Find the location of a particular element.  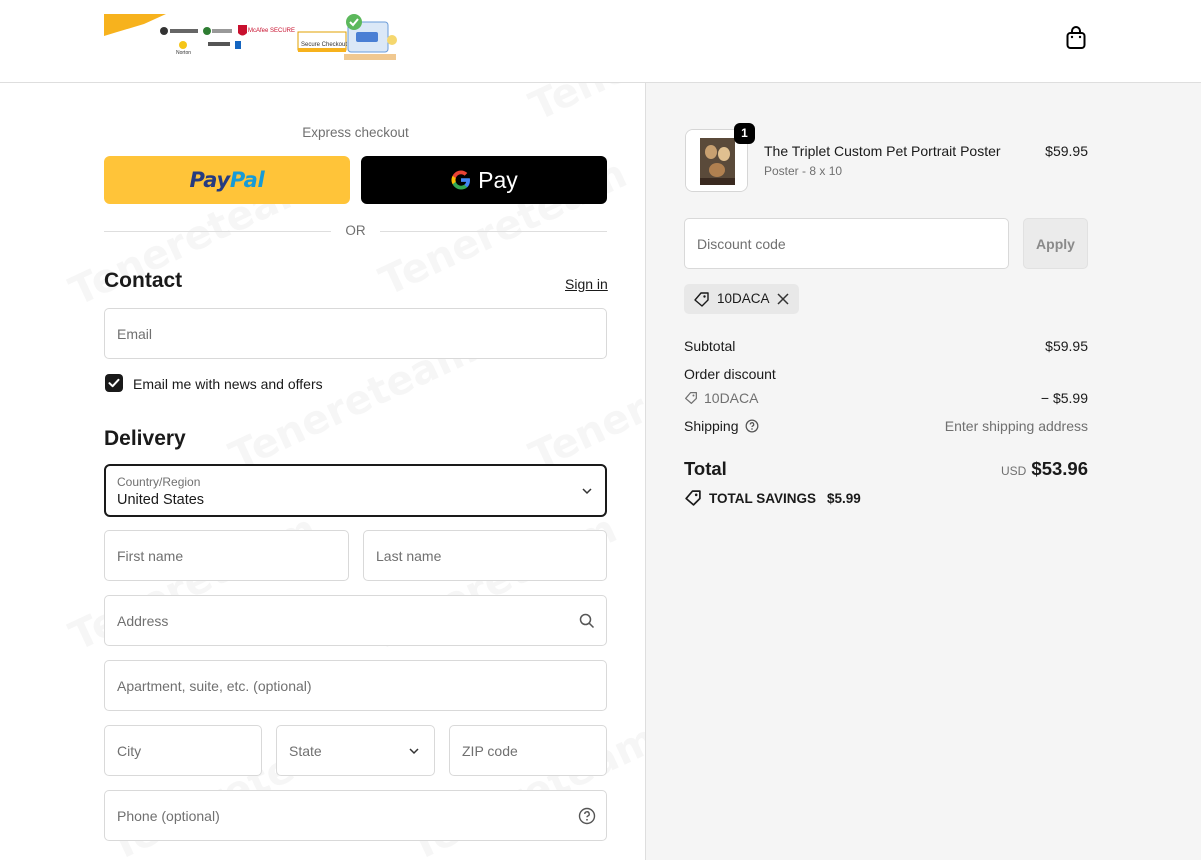

express-checkout-title: Express checkout is located at coordinates (355, 132).